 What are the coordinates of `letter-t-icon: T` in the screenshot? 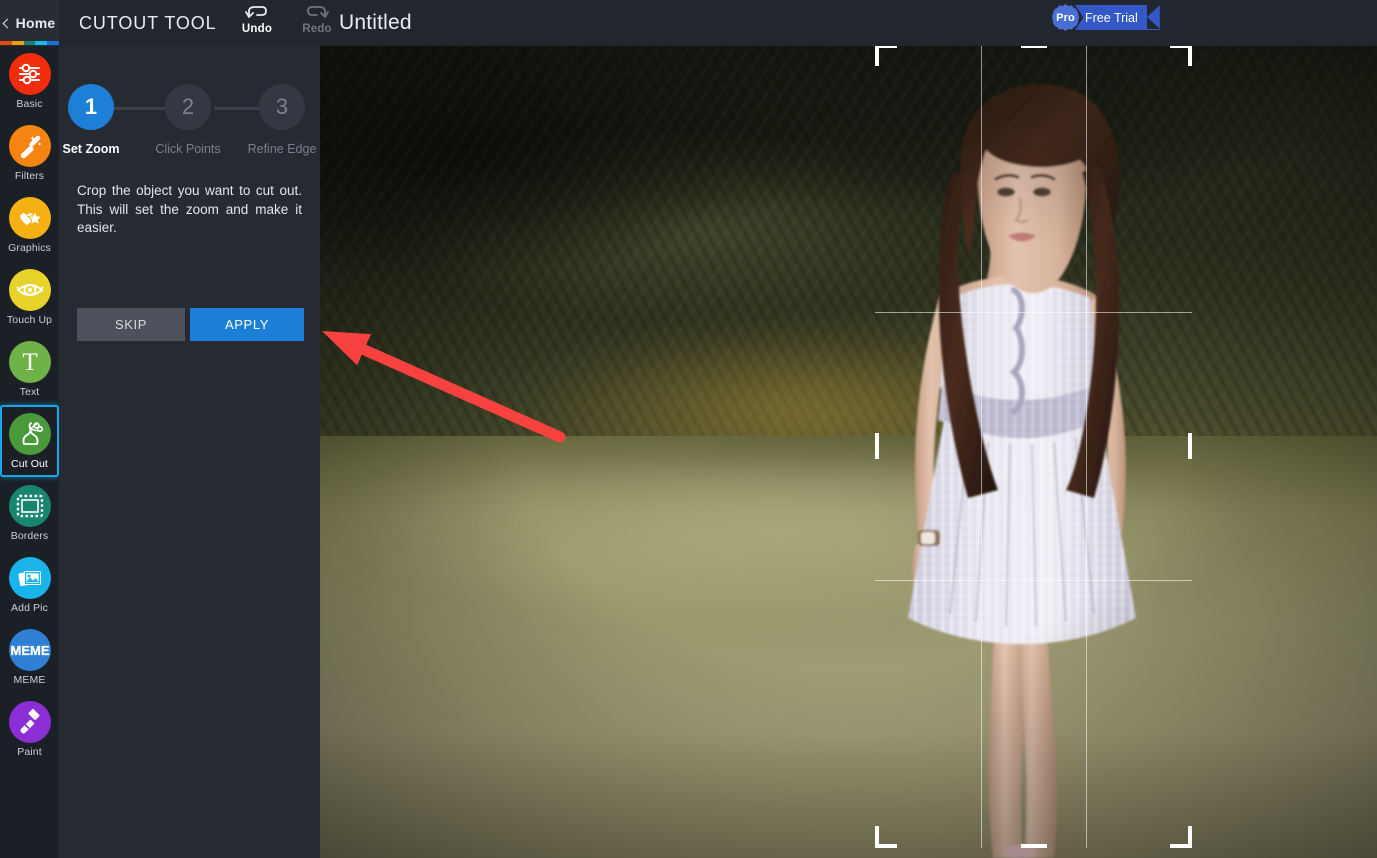 It's located at (29, 361).